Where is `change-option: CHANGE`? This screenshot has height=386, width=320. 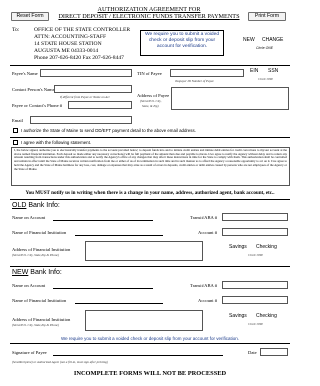 change-option: CHANGE is located at coordinates (272, 40).